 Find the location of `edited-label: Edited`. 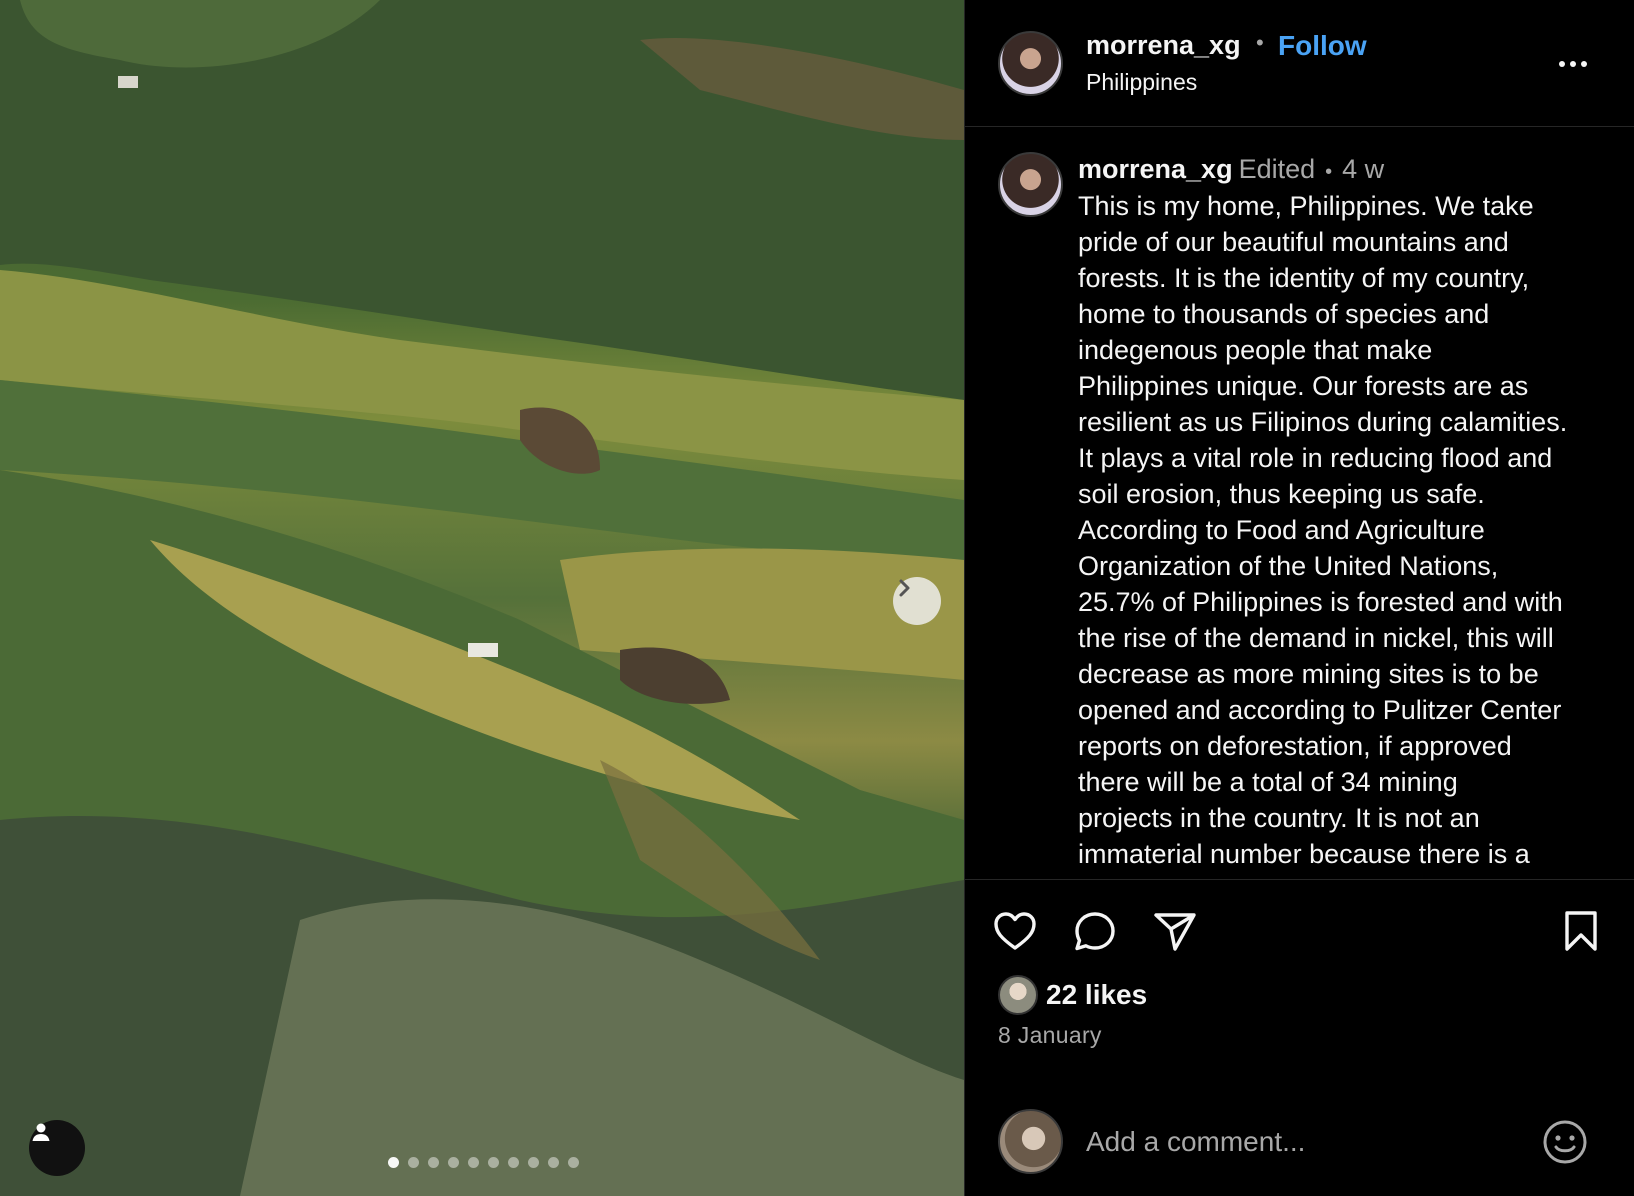

edited-label: Edited is located at coordinates (1277, 169).